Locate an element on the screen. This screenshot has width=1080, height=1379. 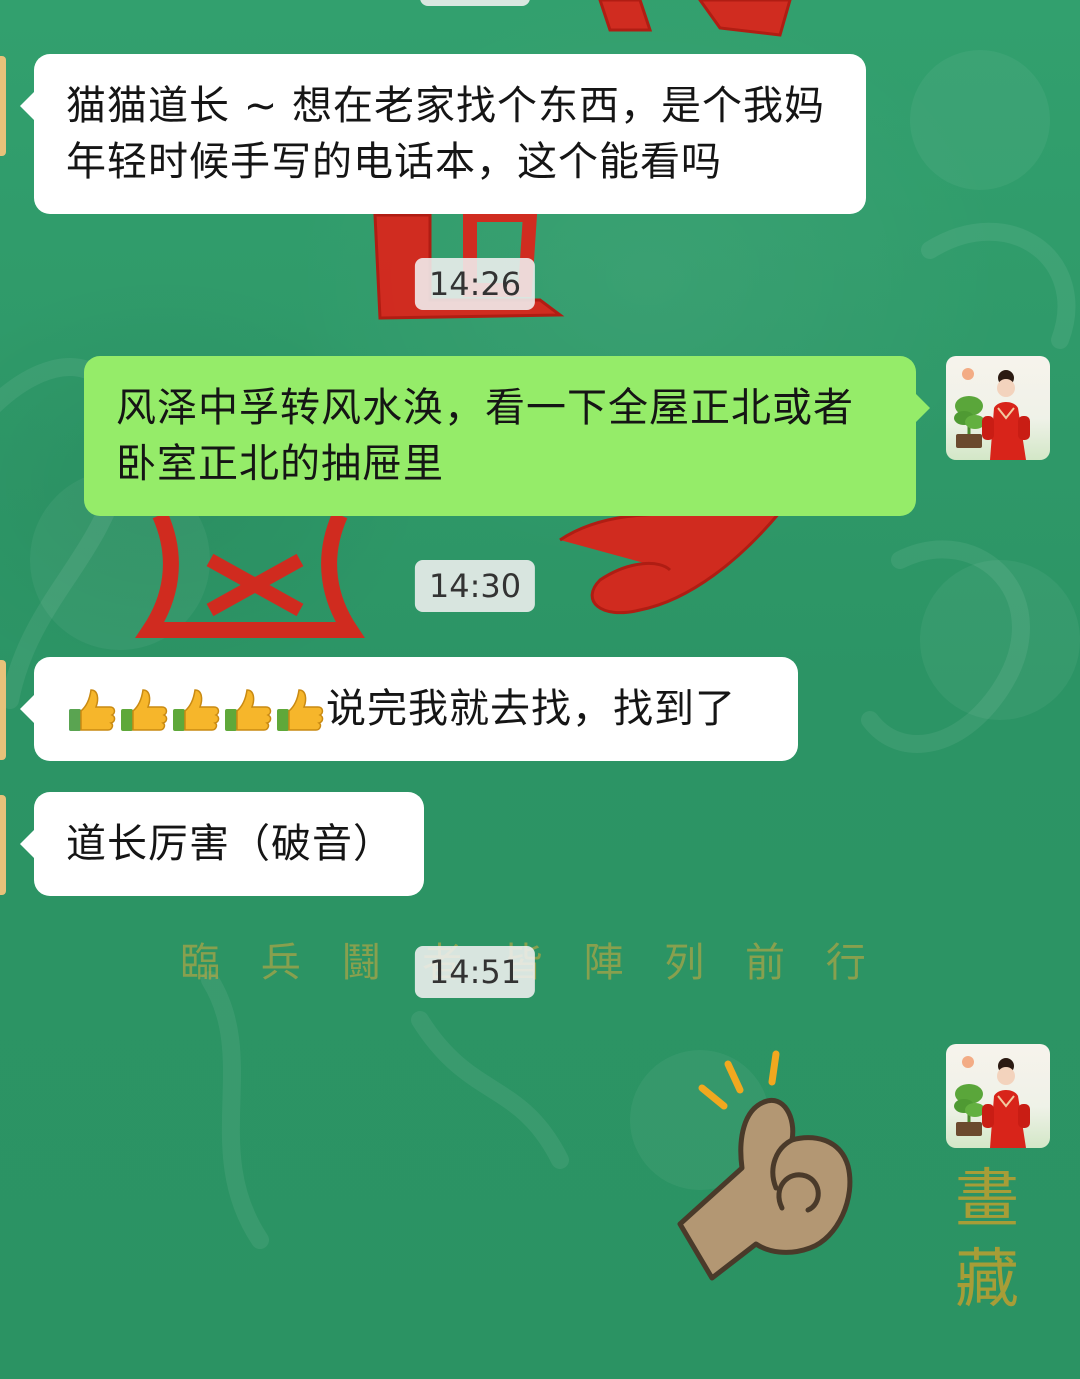
message-text: 猫猫道长 ~ 想在老家找个东西，是个我妈年轻时候手写的电话本，这个能看吗 is located at coordinates (445, 134).